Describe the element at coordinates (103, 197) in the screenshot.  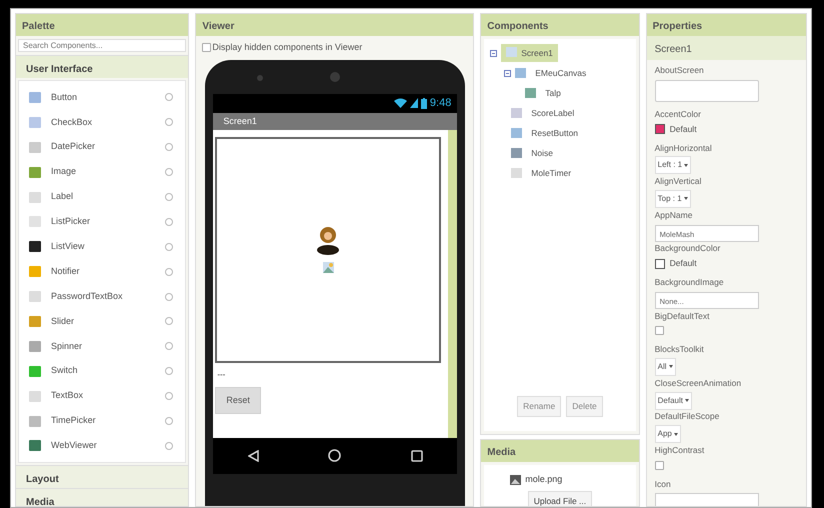
I see `palette-item: Label` at that location.